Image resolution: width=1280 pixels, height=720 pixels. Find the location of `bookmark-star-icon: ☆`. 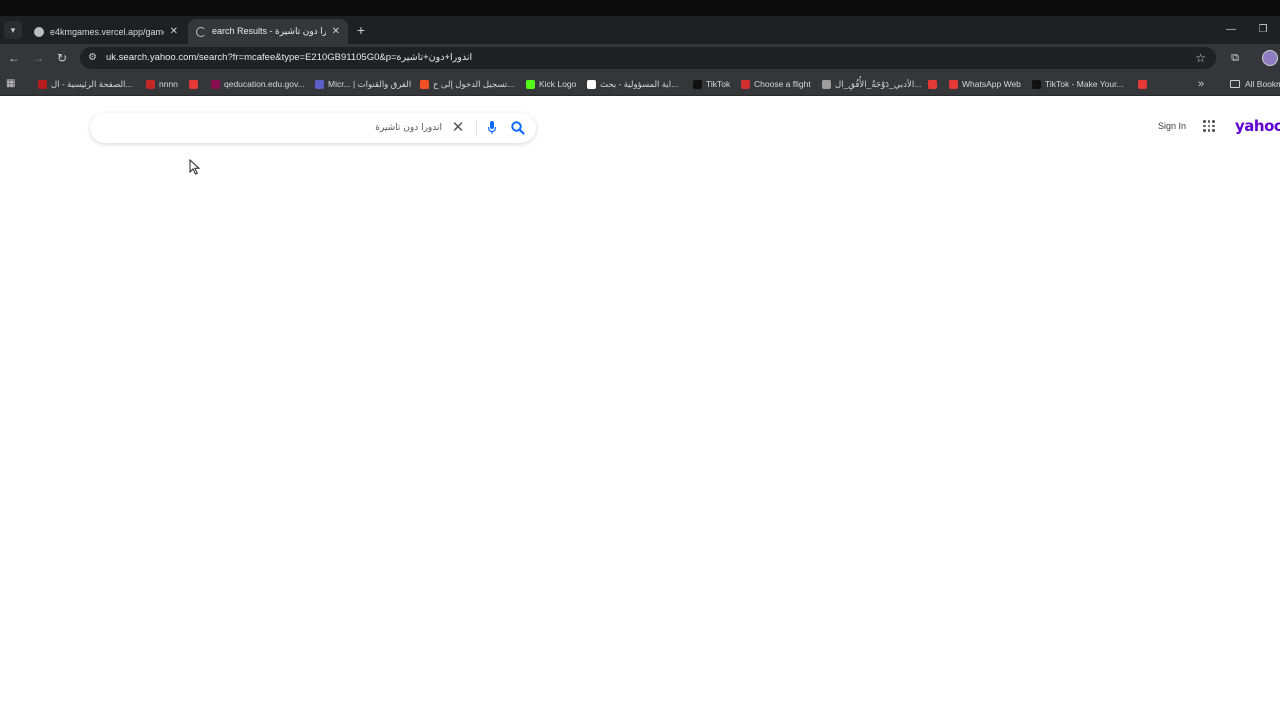

bookmark-star-icon: ☆ is located at coordinates (1200, 58).